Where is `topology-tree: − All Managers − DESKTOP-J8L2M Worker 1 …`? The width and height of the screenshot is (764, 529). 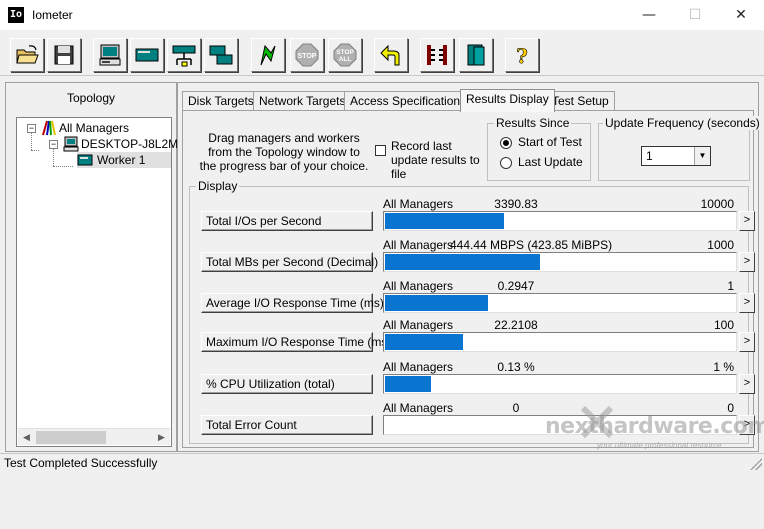 topology-tree: − All Managers − DESKTOP-J8L2M Worker 1 … is located at coordinates (97, 282).